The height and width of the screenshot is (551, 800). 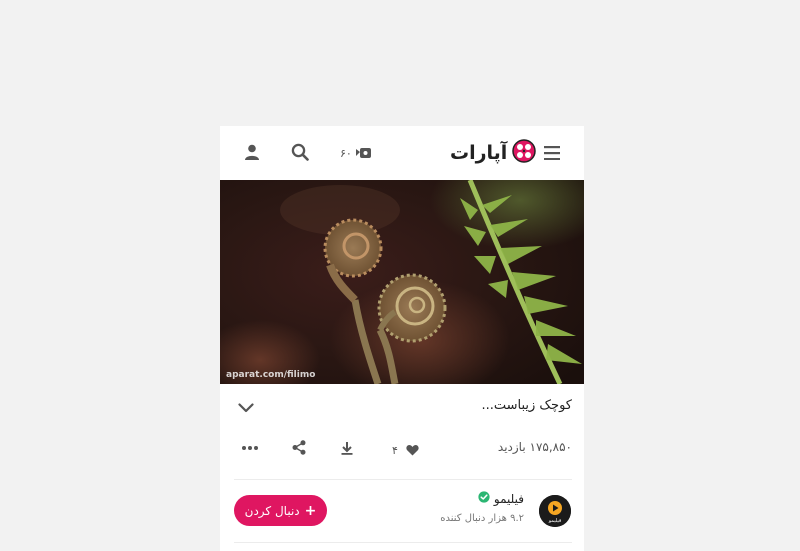 I want to click on header-bar: آپارات ۶۰, so click(x=402, y=153).